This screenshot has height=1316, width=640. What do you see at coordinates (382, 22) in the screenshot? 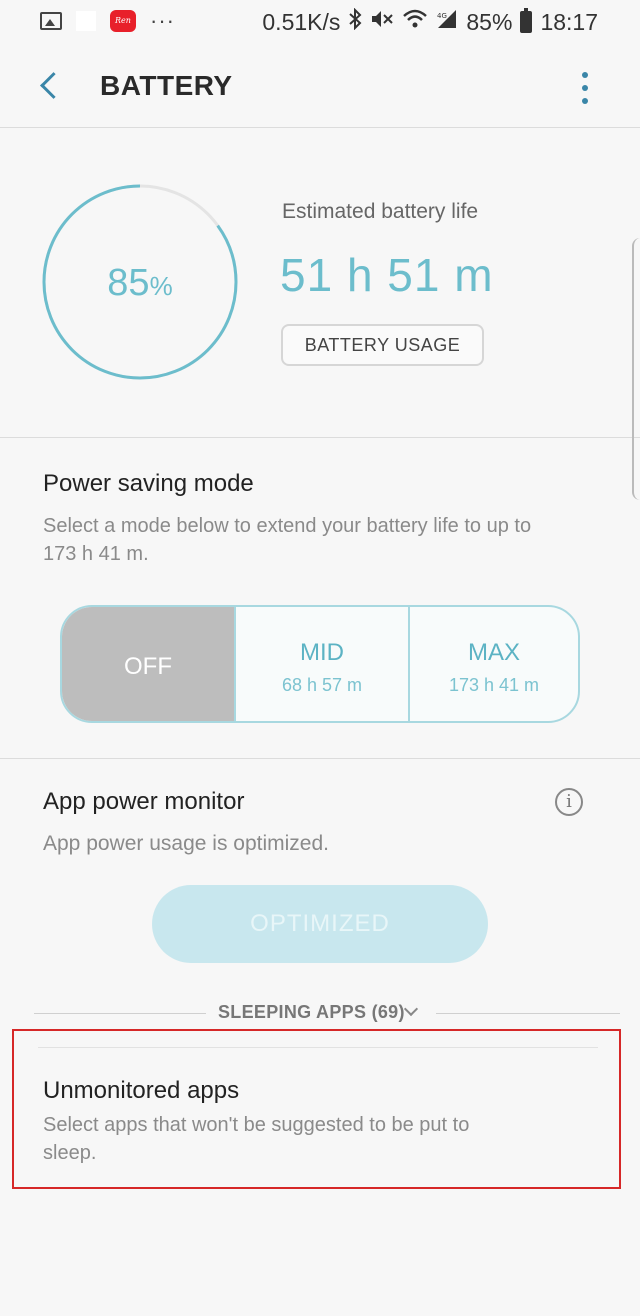
I see `mute-icon` at bounding box center [382, 22].